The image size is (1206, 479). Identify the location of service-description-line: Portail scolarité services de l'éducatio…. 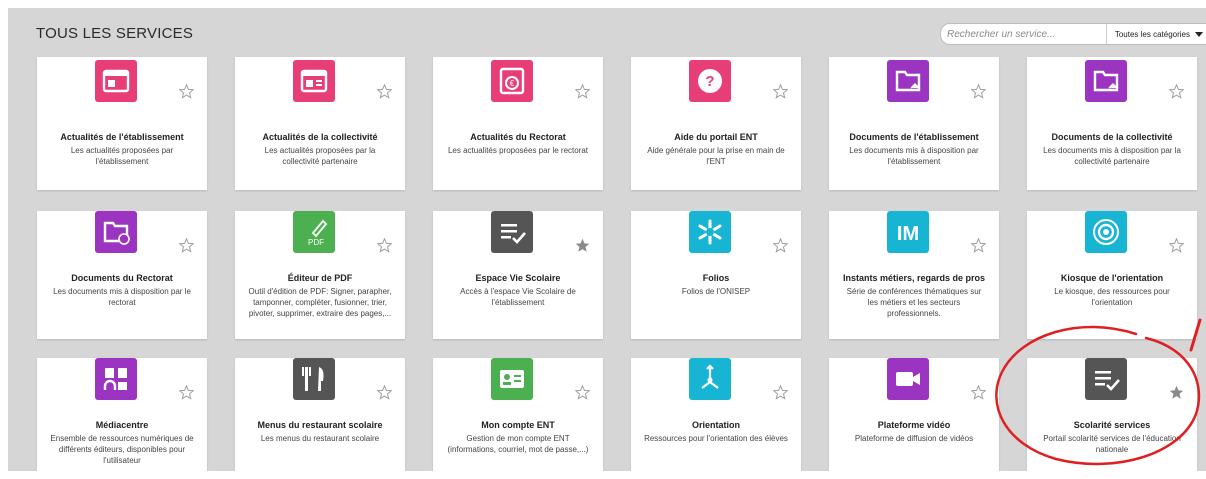
(1112, 438).